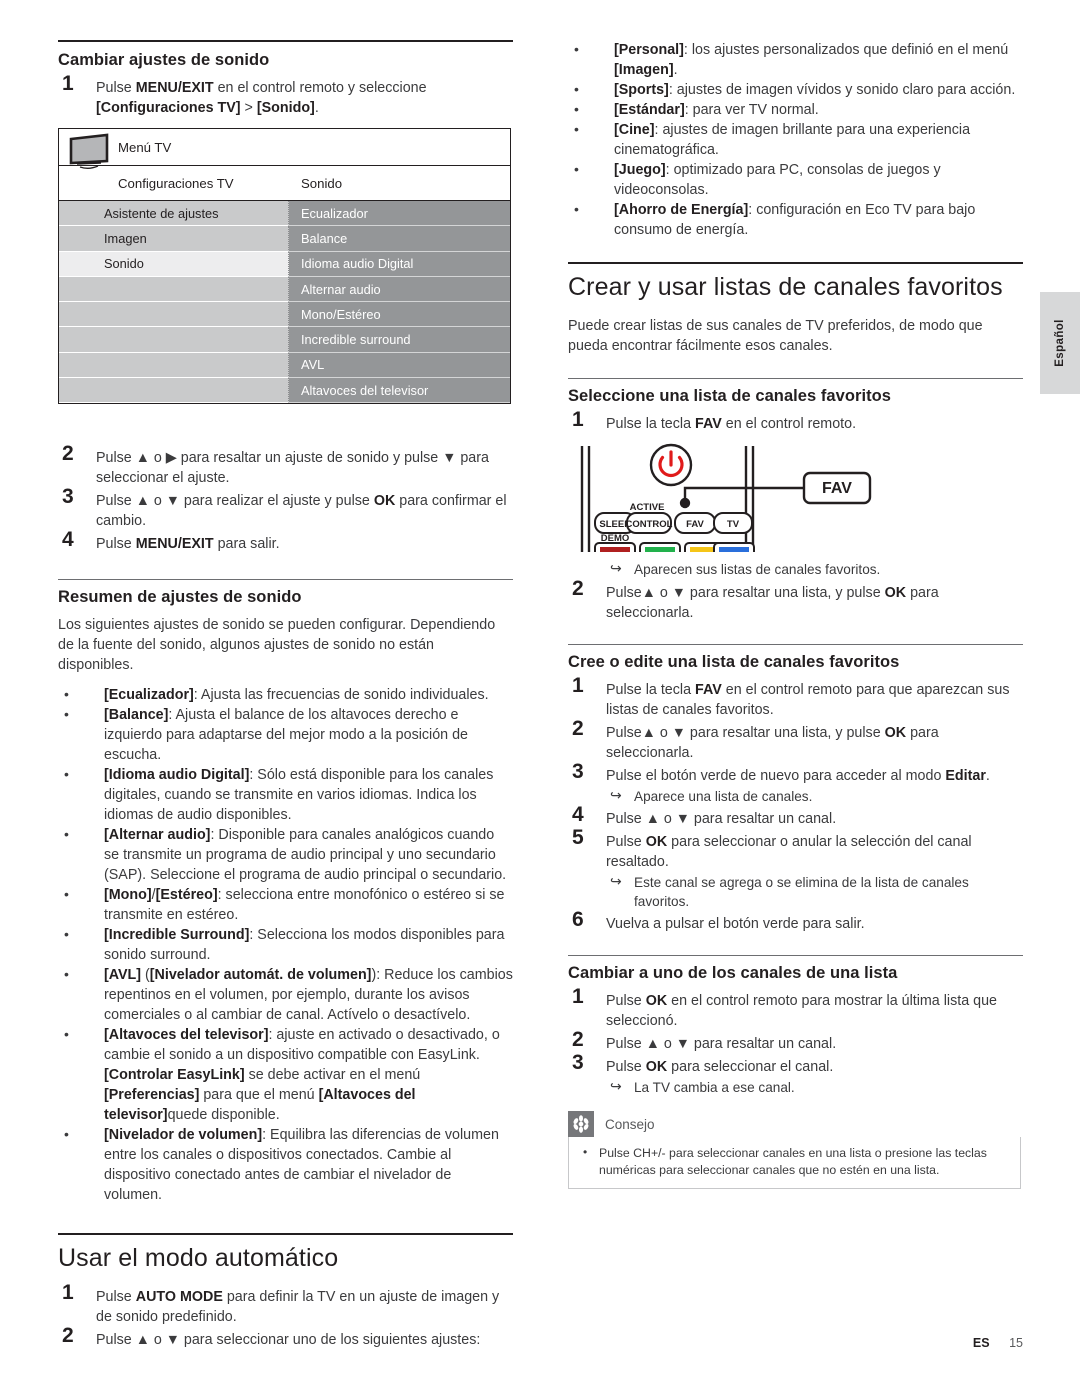  I want to click on tv-menu-cell-sound: Incredible surround, so click(399, 340).